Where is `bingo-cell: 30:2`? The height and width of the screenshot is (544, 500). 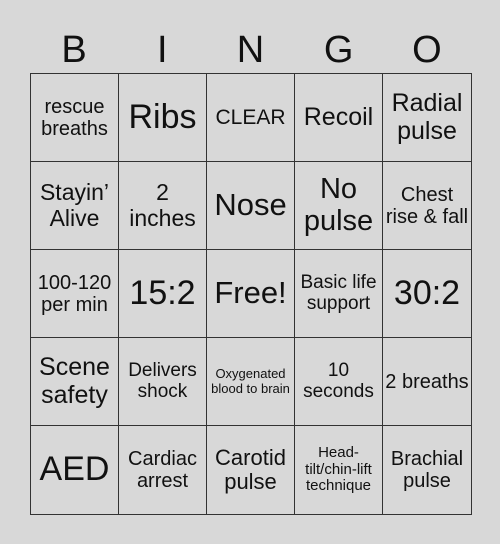 bingo-cell: 30:2 is located at coordinates (427, 294).